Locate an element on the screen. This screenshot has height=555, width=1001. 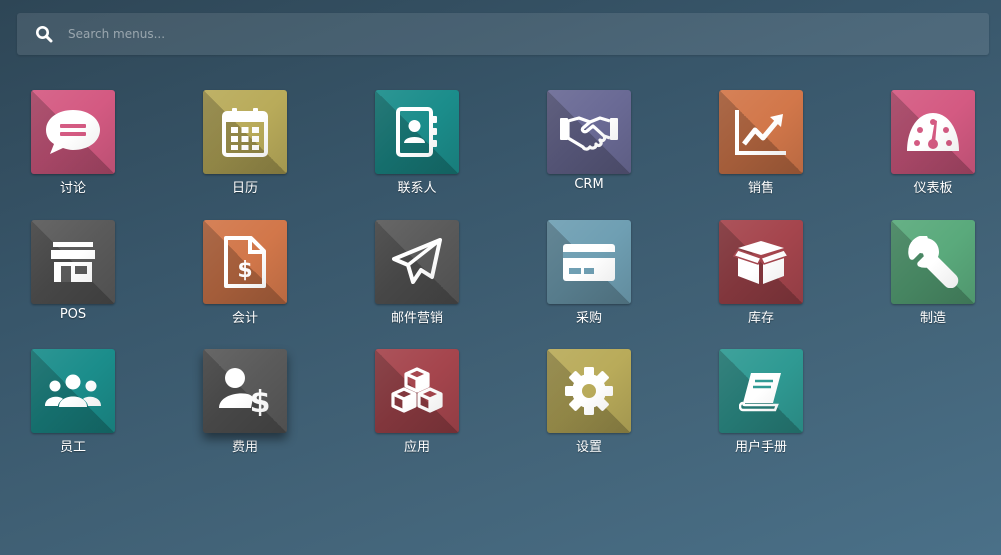
app-label: 联系人 is located at coordinates (417, 188).